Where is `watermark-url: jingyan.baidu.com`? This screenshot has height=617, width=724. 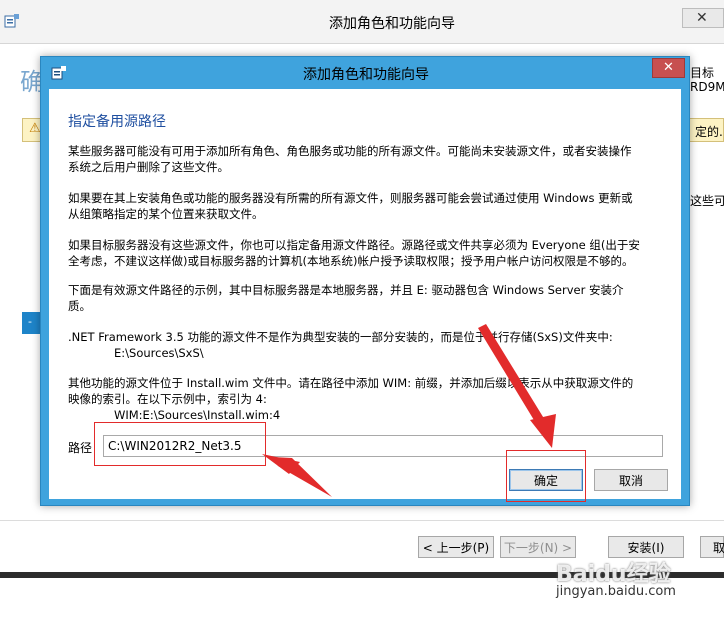
watermark-url: jingyan.baidu.com is located at coordinates (616, 591).